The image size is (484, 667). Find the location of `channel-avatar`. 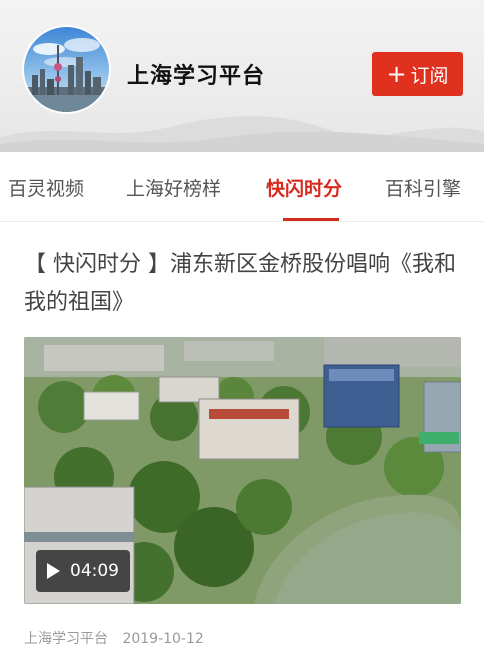

channel-avatar is located at coordinates (66, 69).